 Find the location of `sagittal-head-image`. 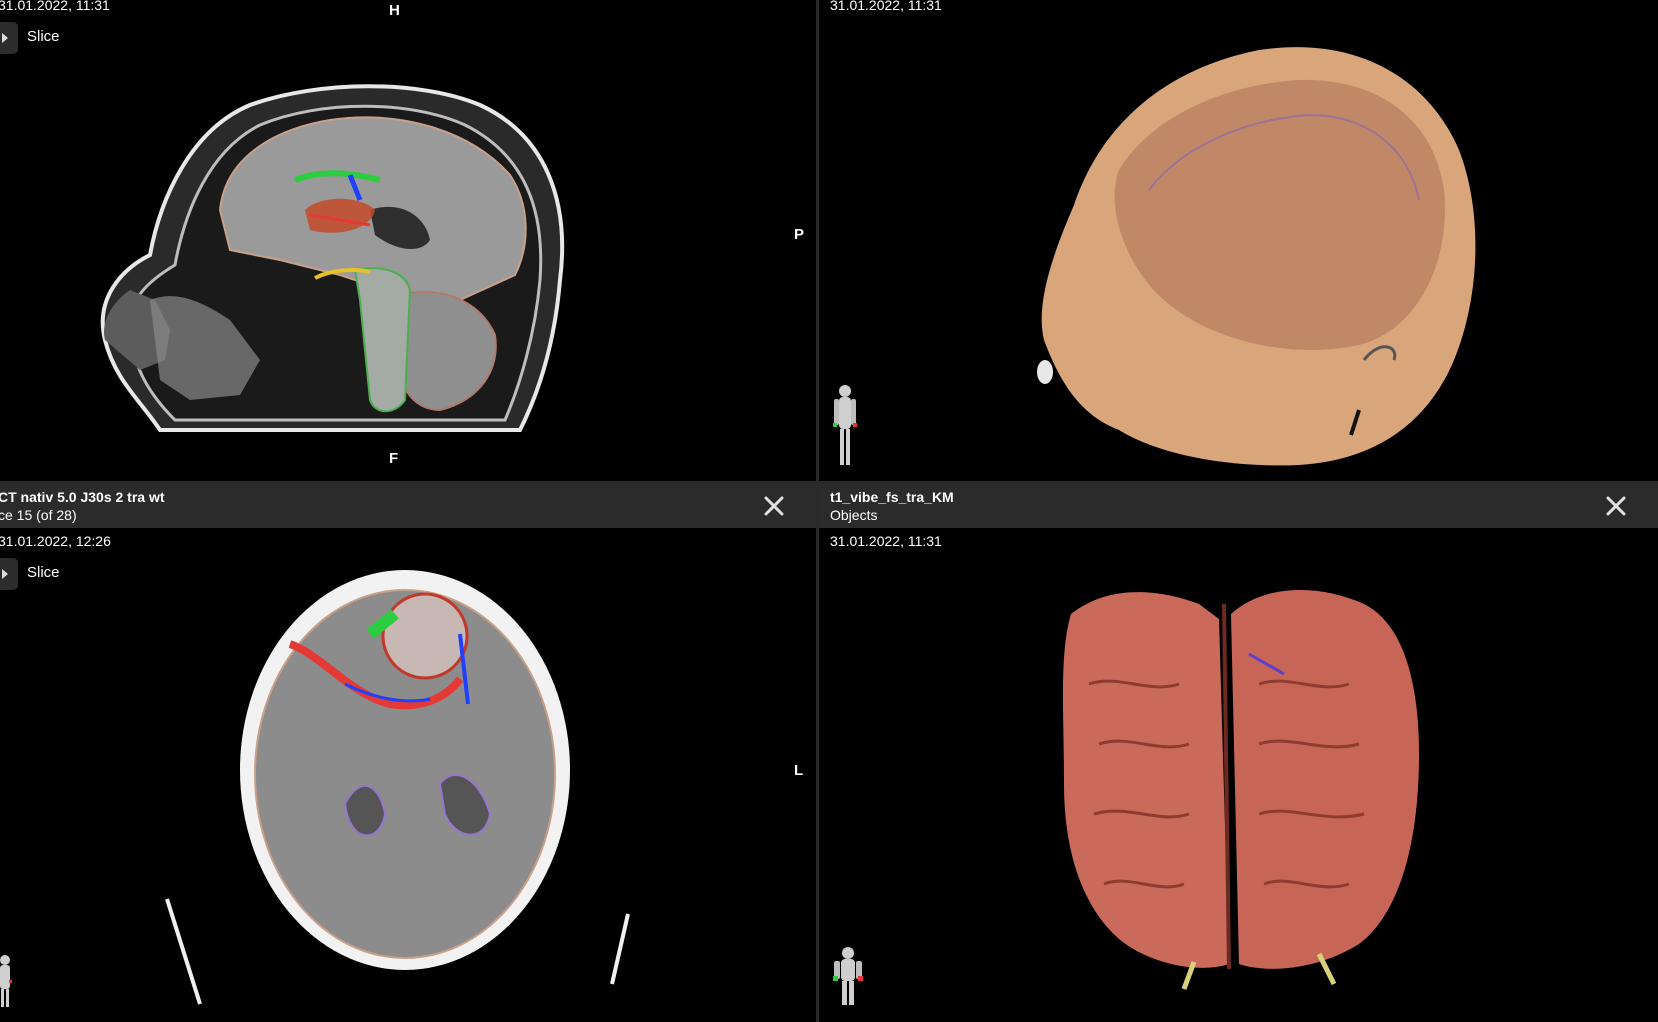

sagittal-head-image is located at coordinates (332, 258).